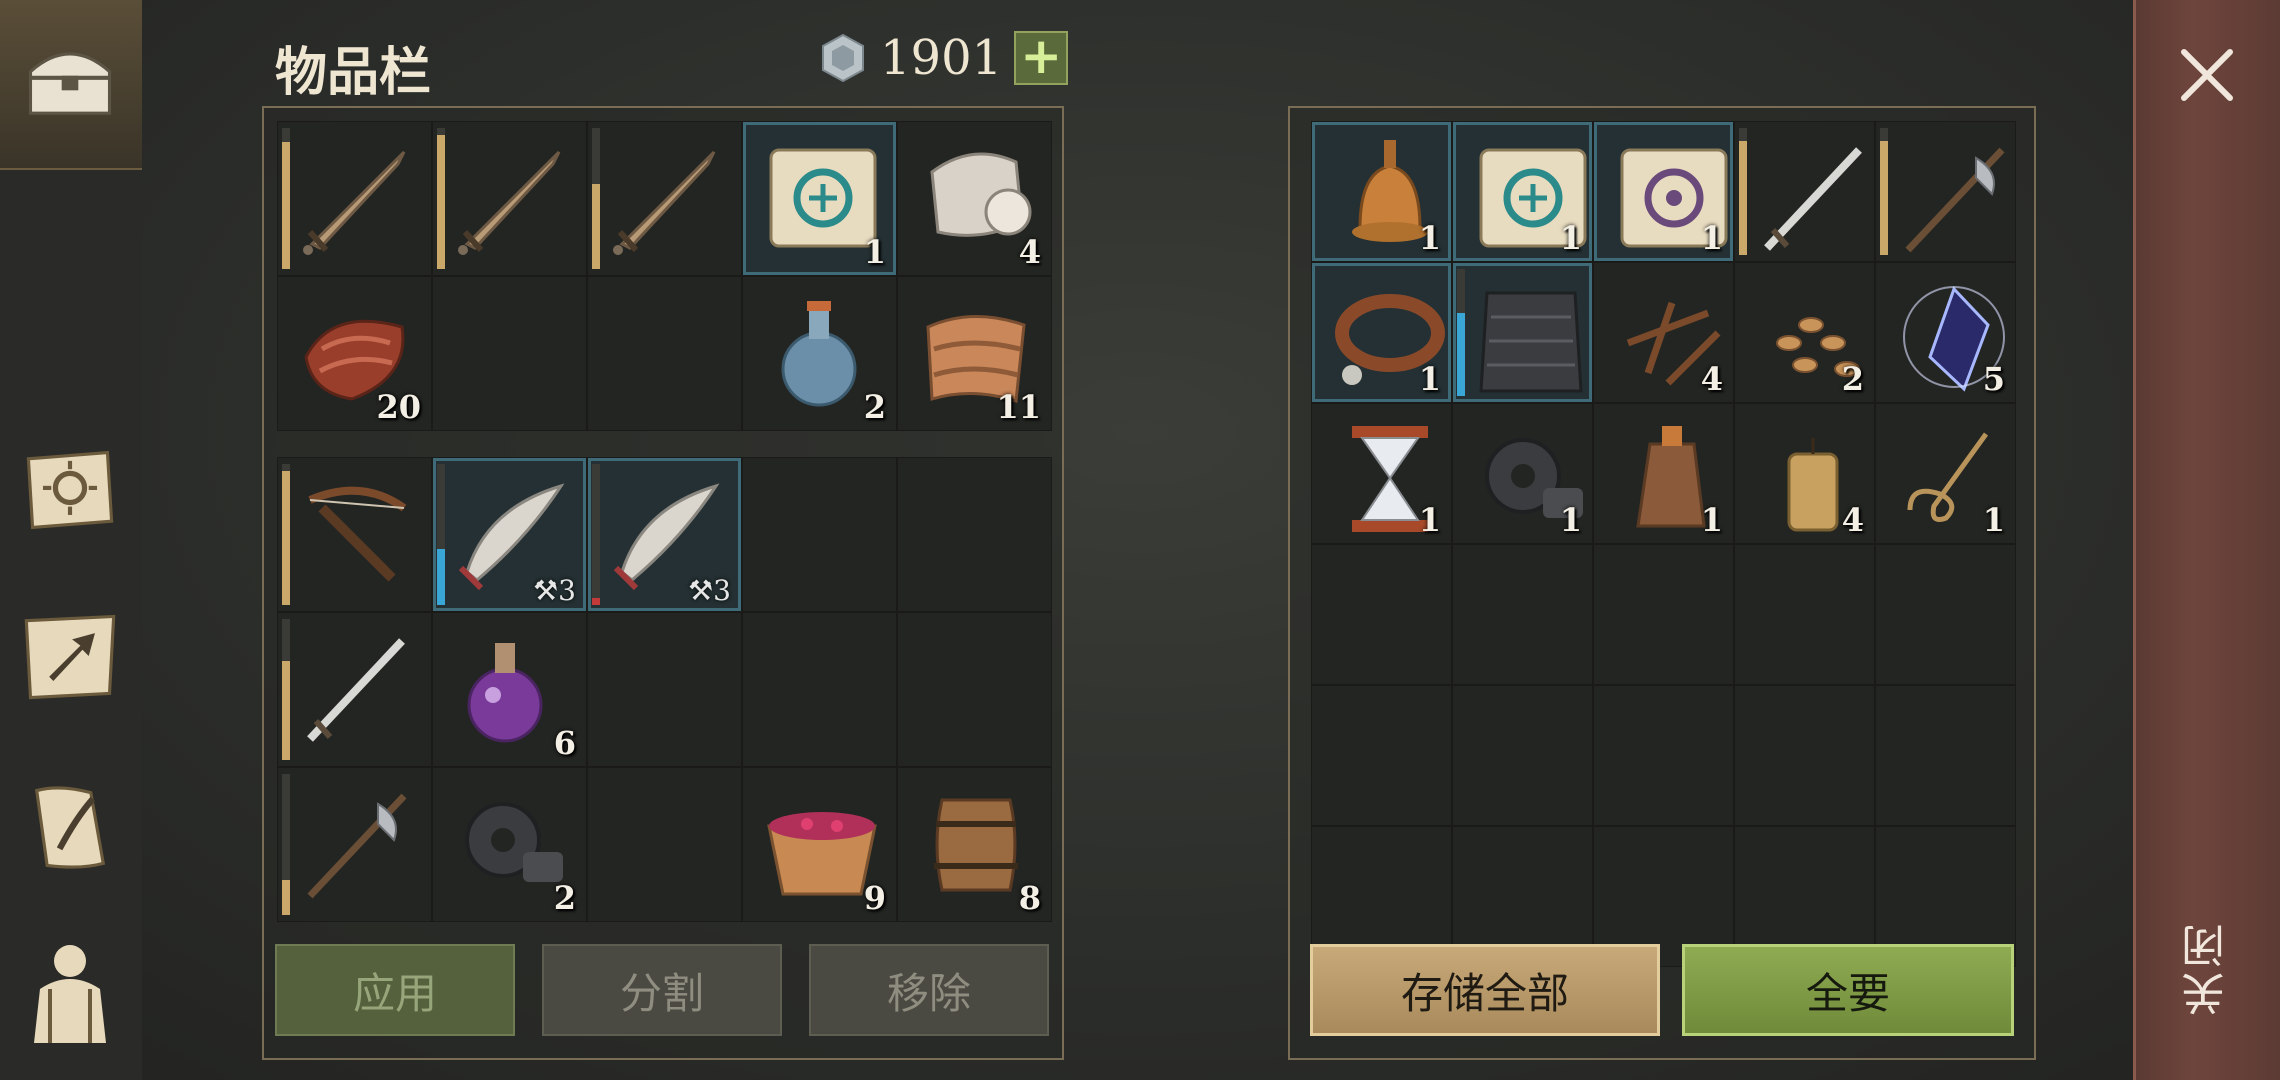 The width and height of the screenshot is (2280, 1080). Describe the element at coordinates (2208, 968) in the screenshot. I see `close-label: 关闭` at that location.